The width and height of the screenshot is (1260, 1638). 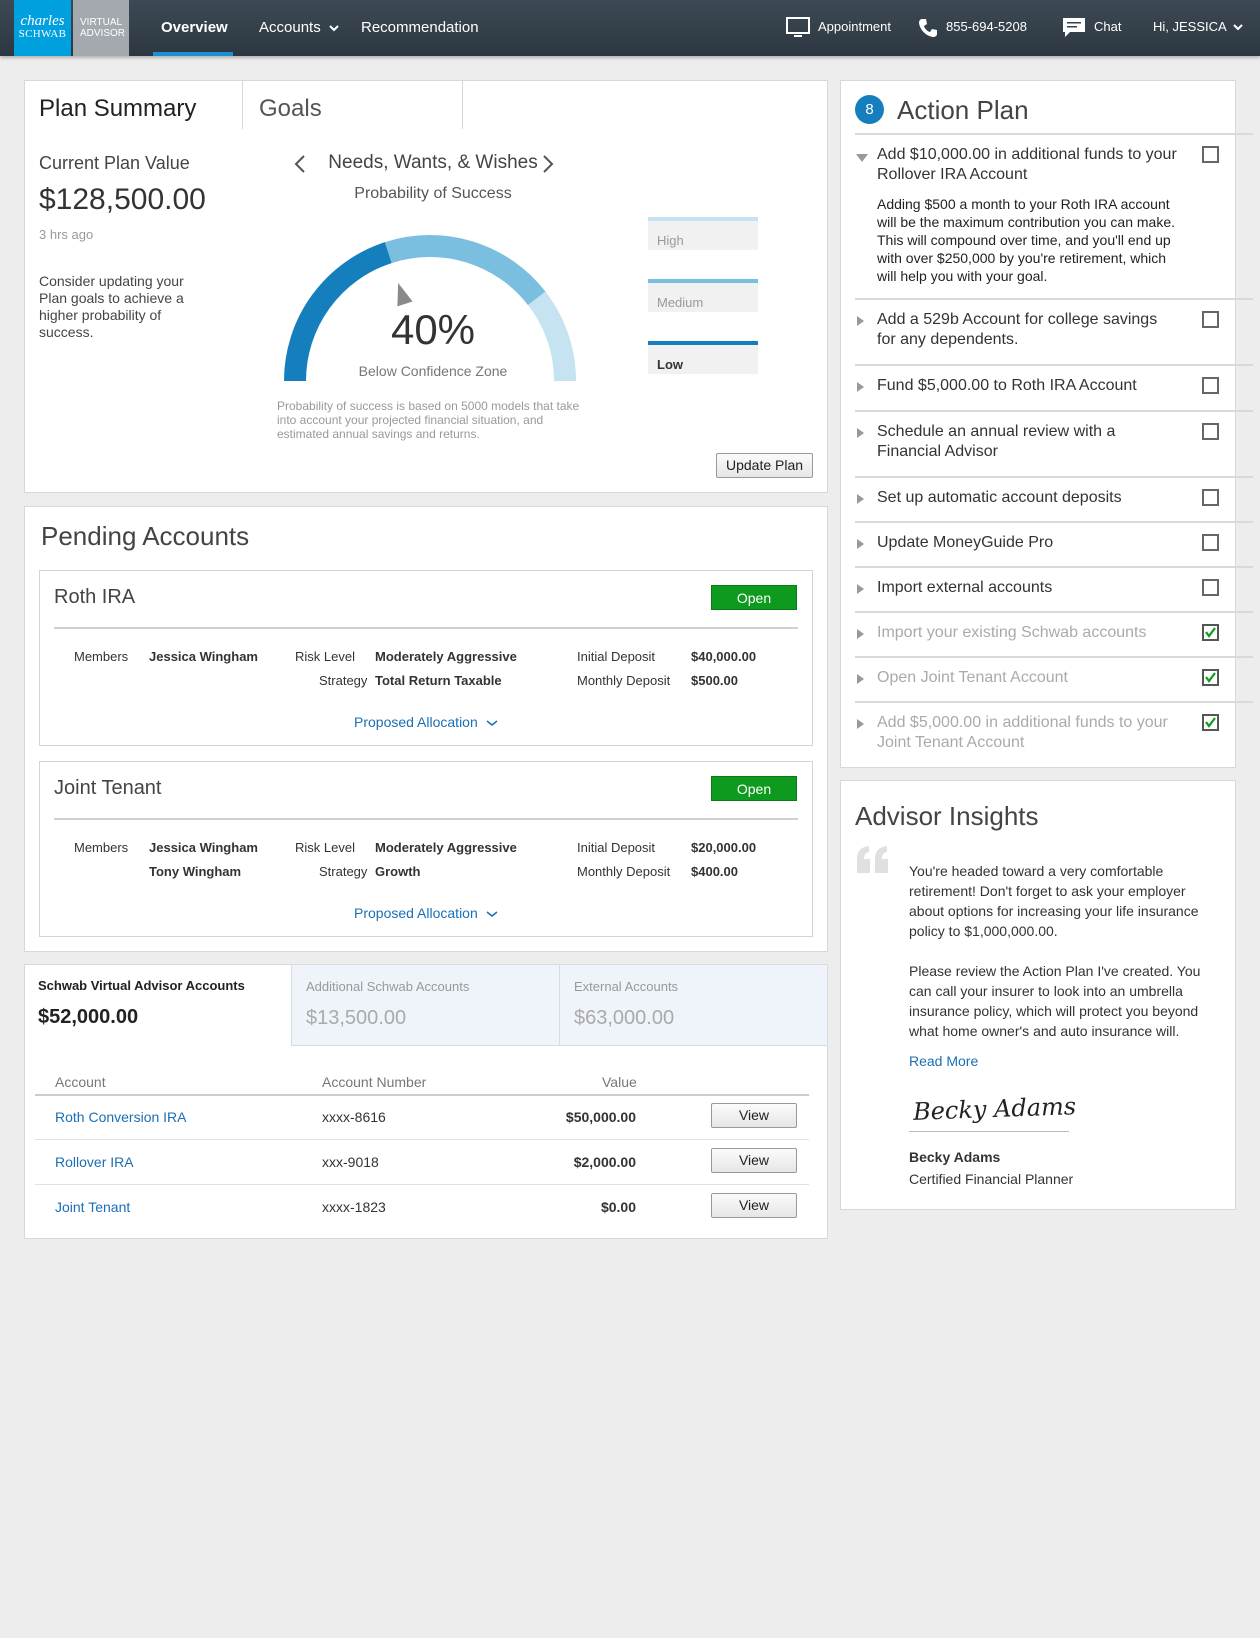 What do you see at coordinates (764, 465) in the screenshot?
I see `update-plan-button: Update Plan` at bounding box center [764, 465].